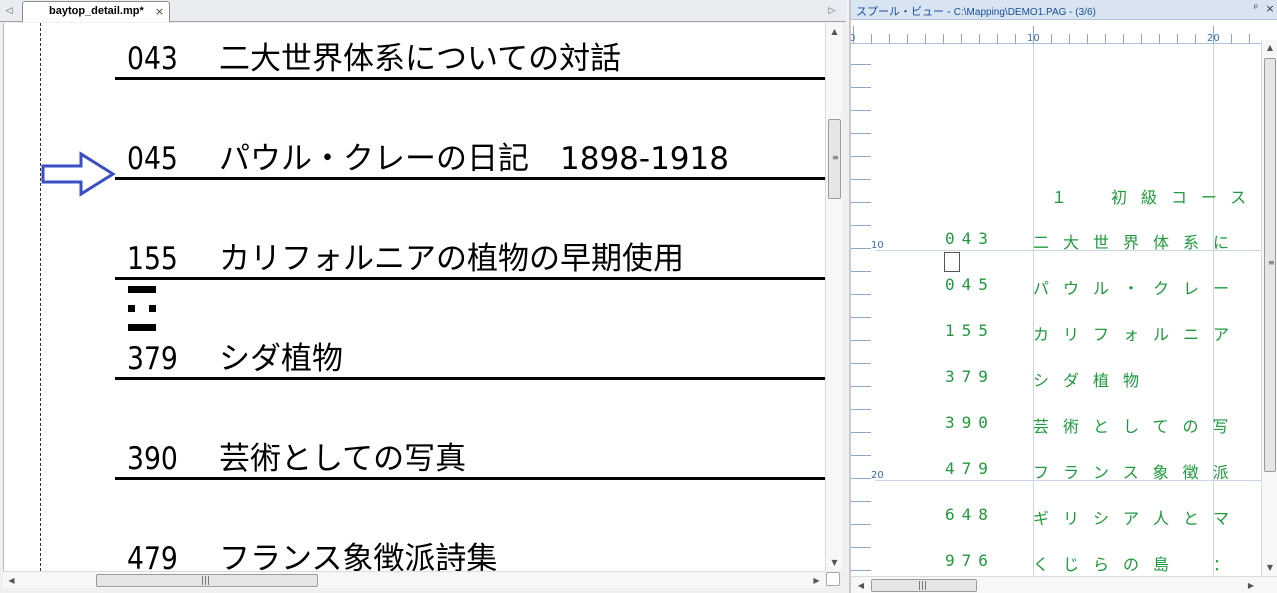 Image resolution: width=1277 pixels, height=593 pixels. What do you see at coordinates (1064, 584) in the screenshot?
I see `spool-horizontal-scrollbar: ◀ ||| ▶` at bounding box center [1064, 584].